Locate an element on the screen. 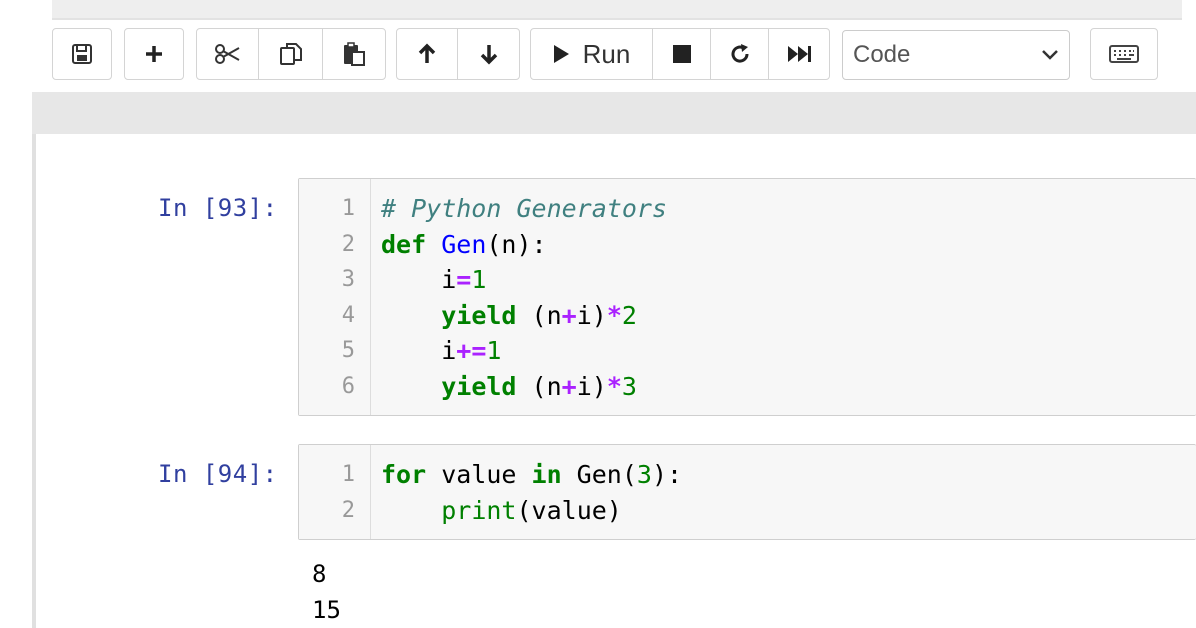 This screenshot has width=1196, height=628. code-token: += is located at coordinates (471, 350).